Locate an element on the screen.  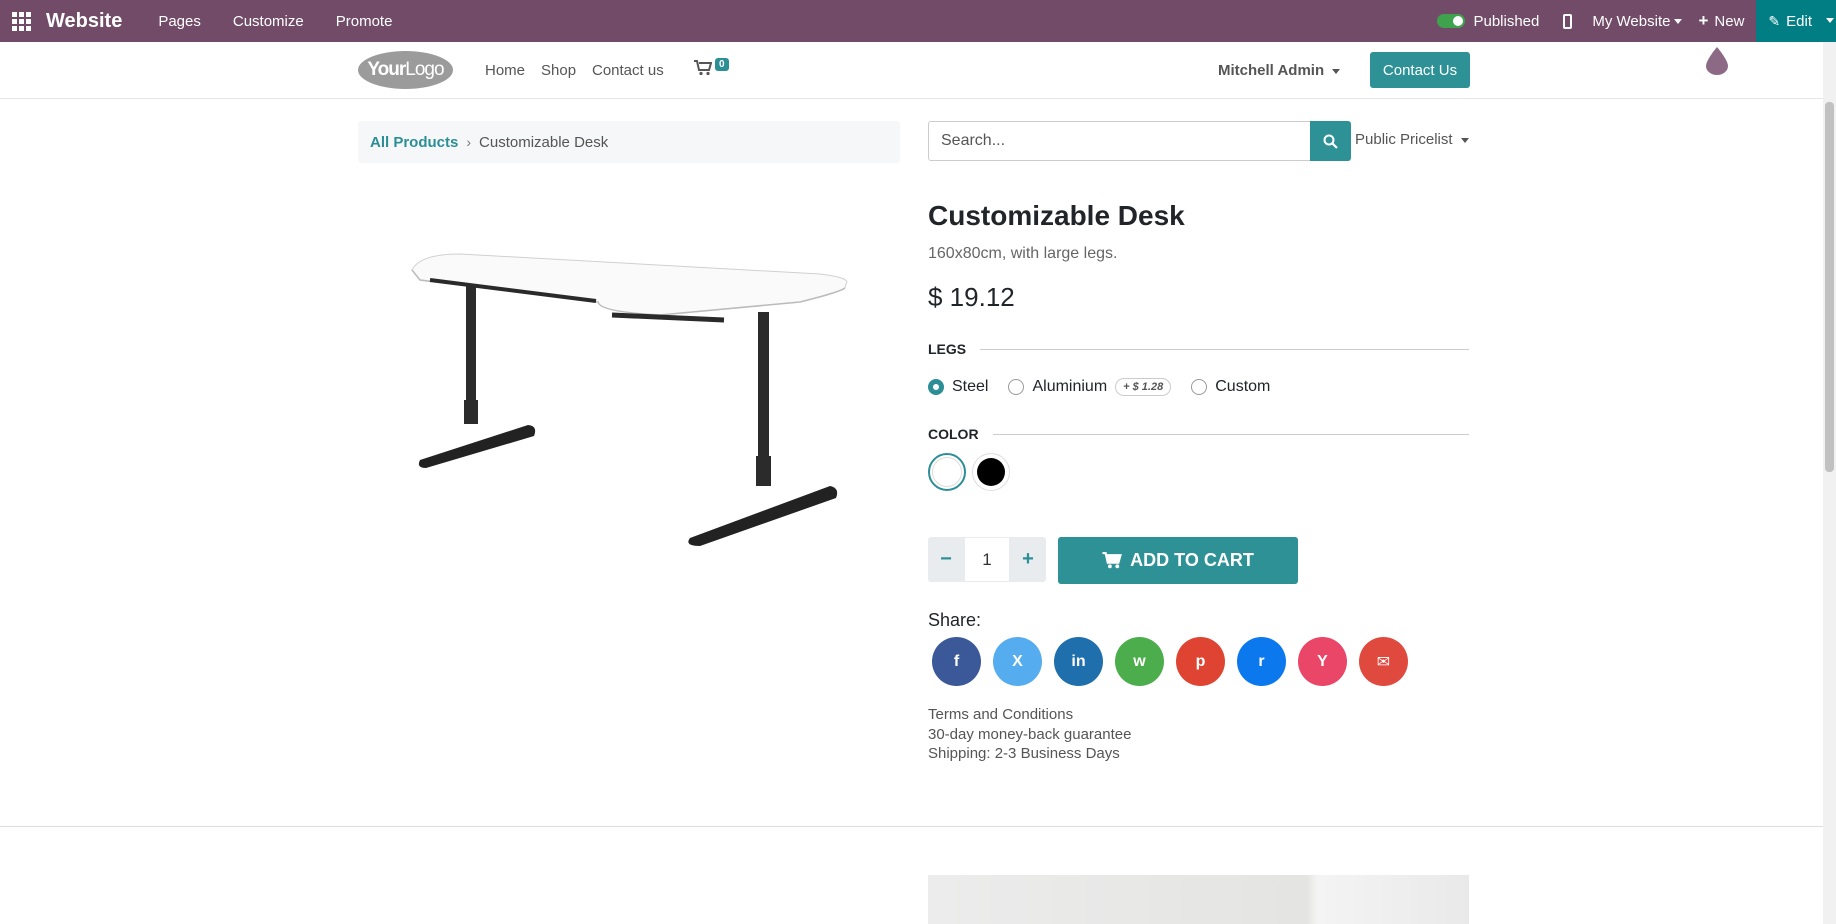
breadcrumb: All Products › Customizable Desk is located at coordinates (629, 142).